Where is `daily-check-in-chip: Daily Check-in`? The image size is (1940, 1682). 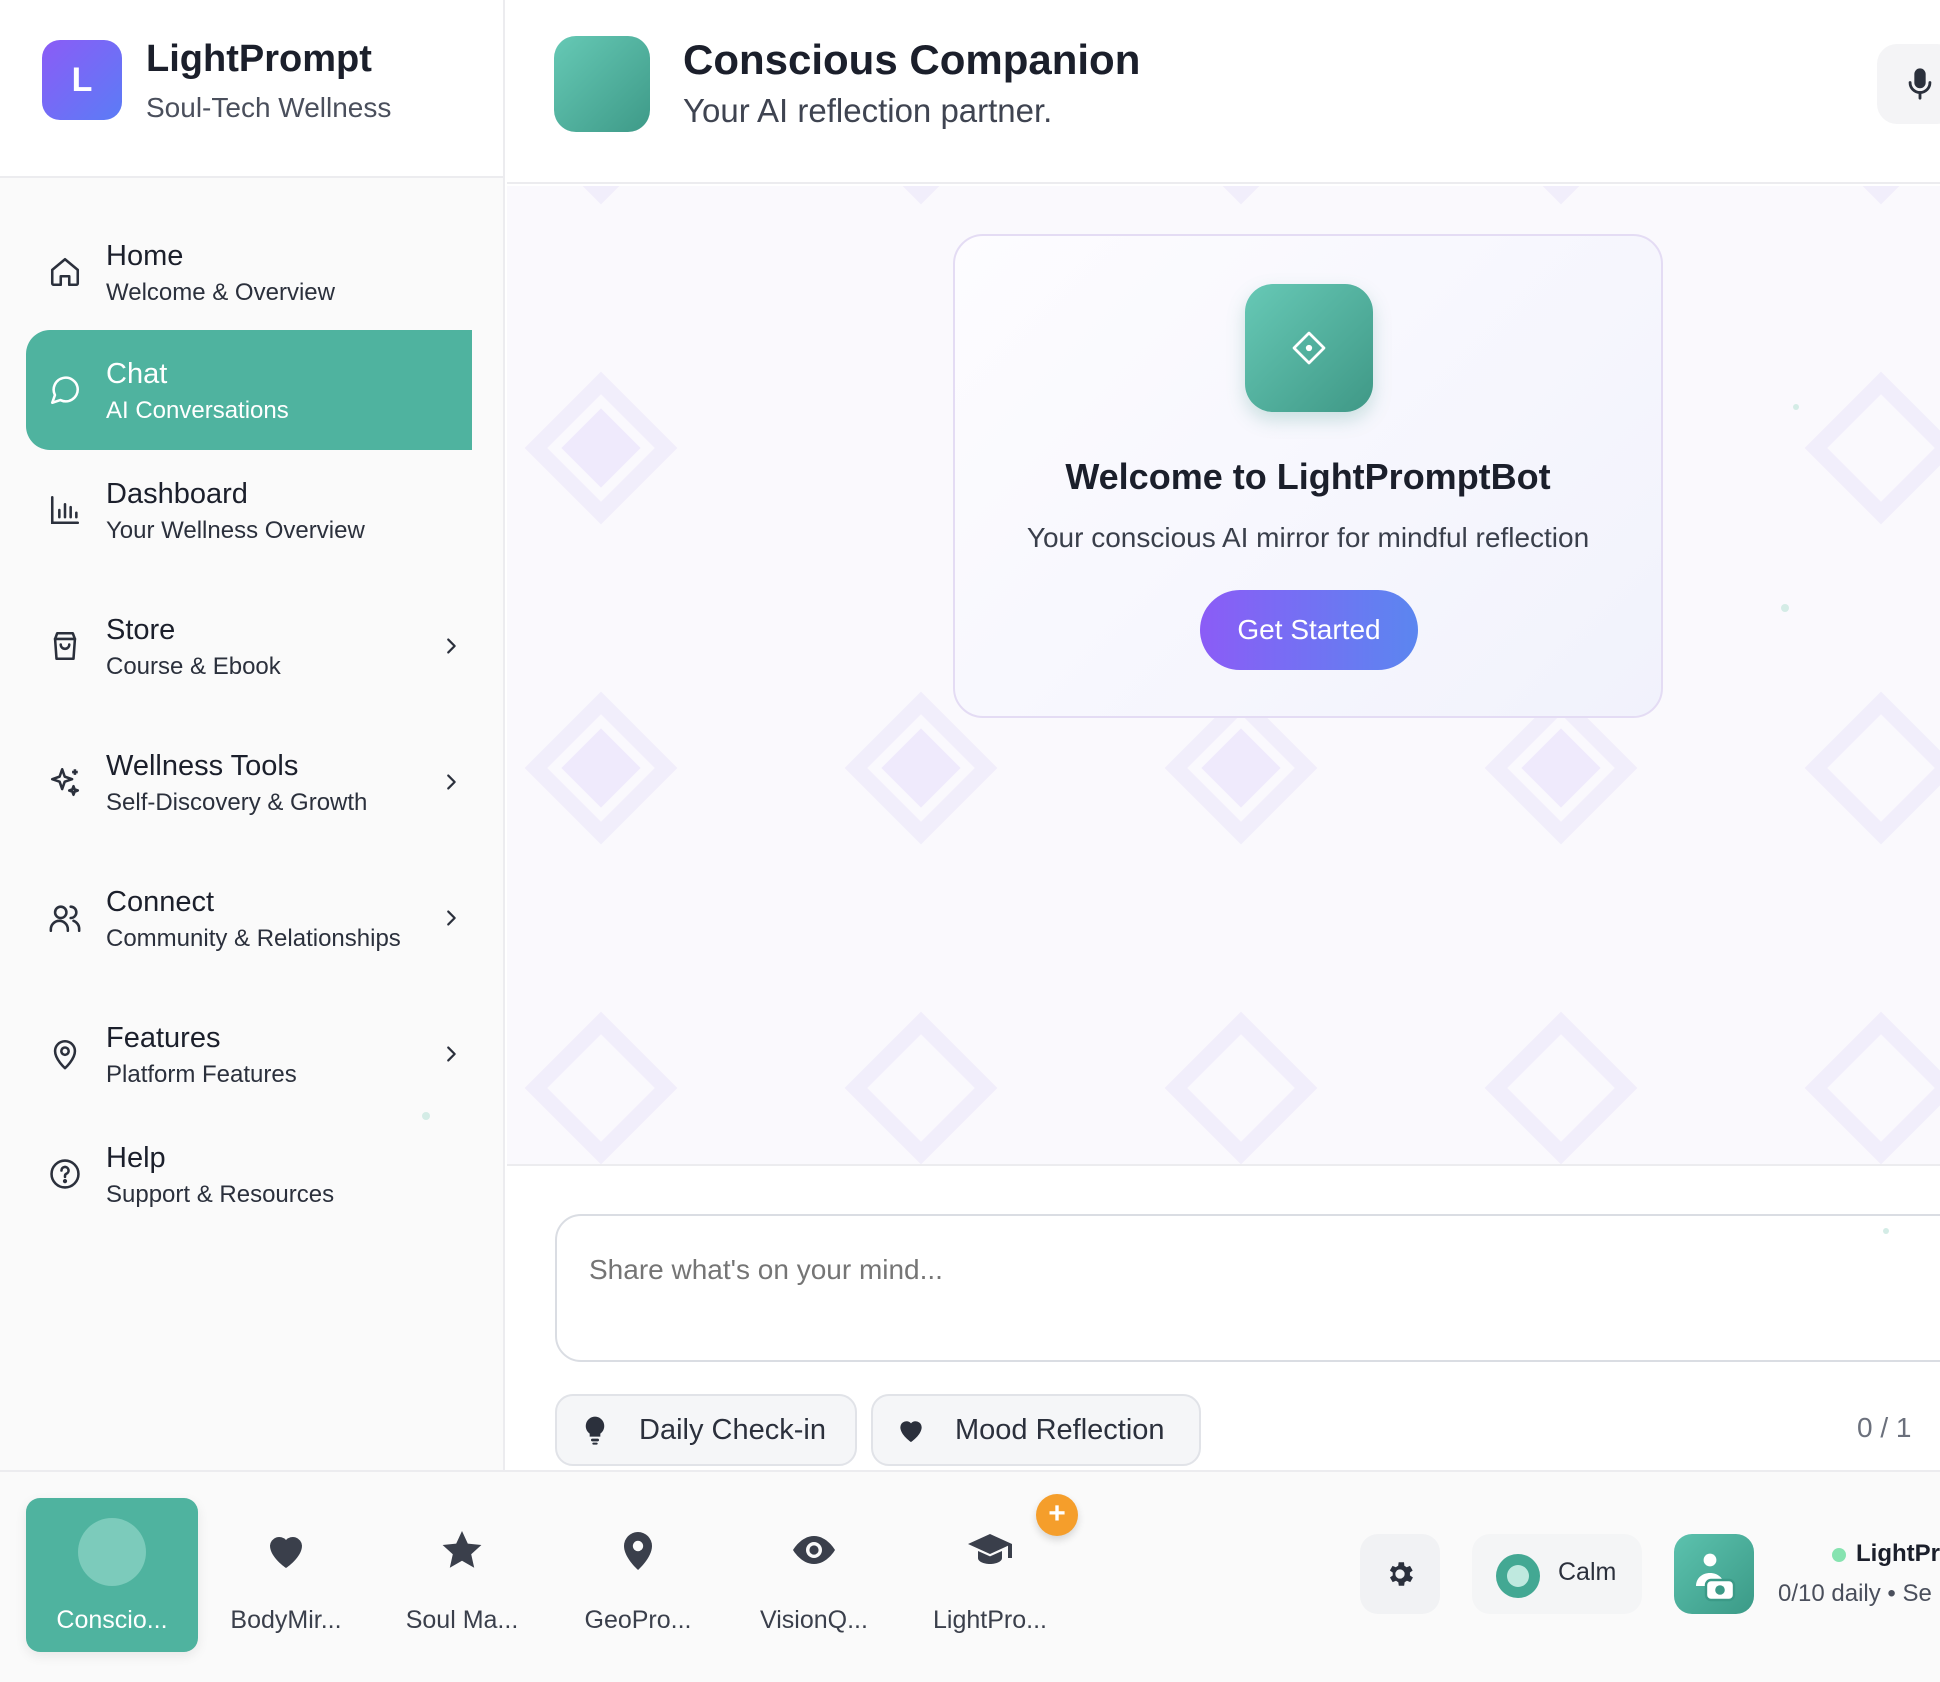
daily-check-in-chip: Daily Check-in is located at coordinates (706, 1430).